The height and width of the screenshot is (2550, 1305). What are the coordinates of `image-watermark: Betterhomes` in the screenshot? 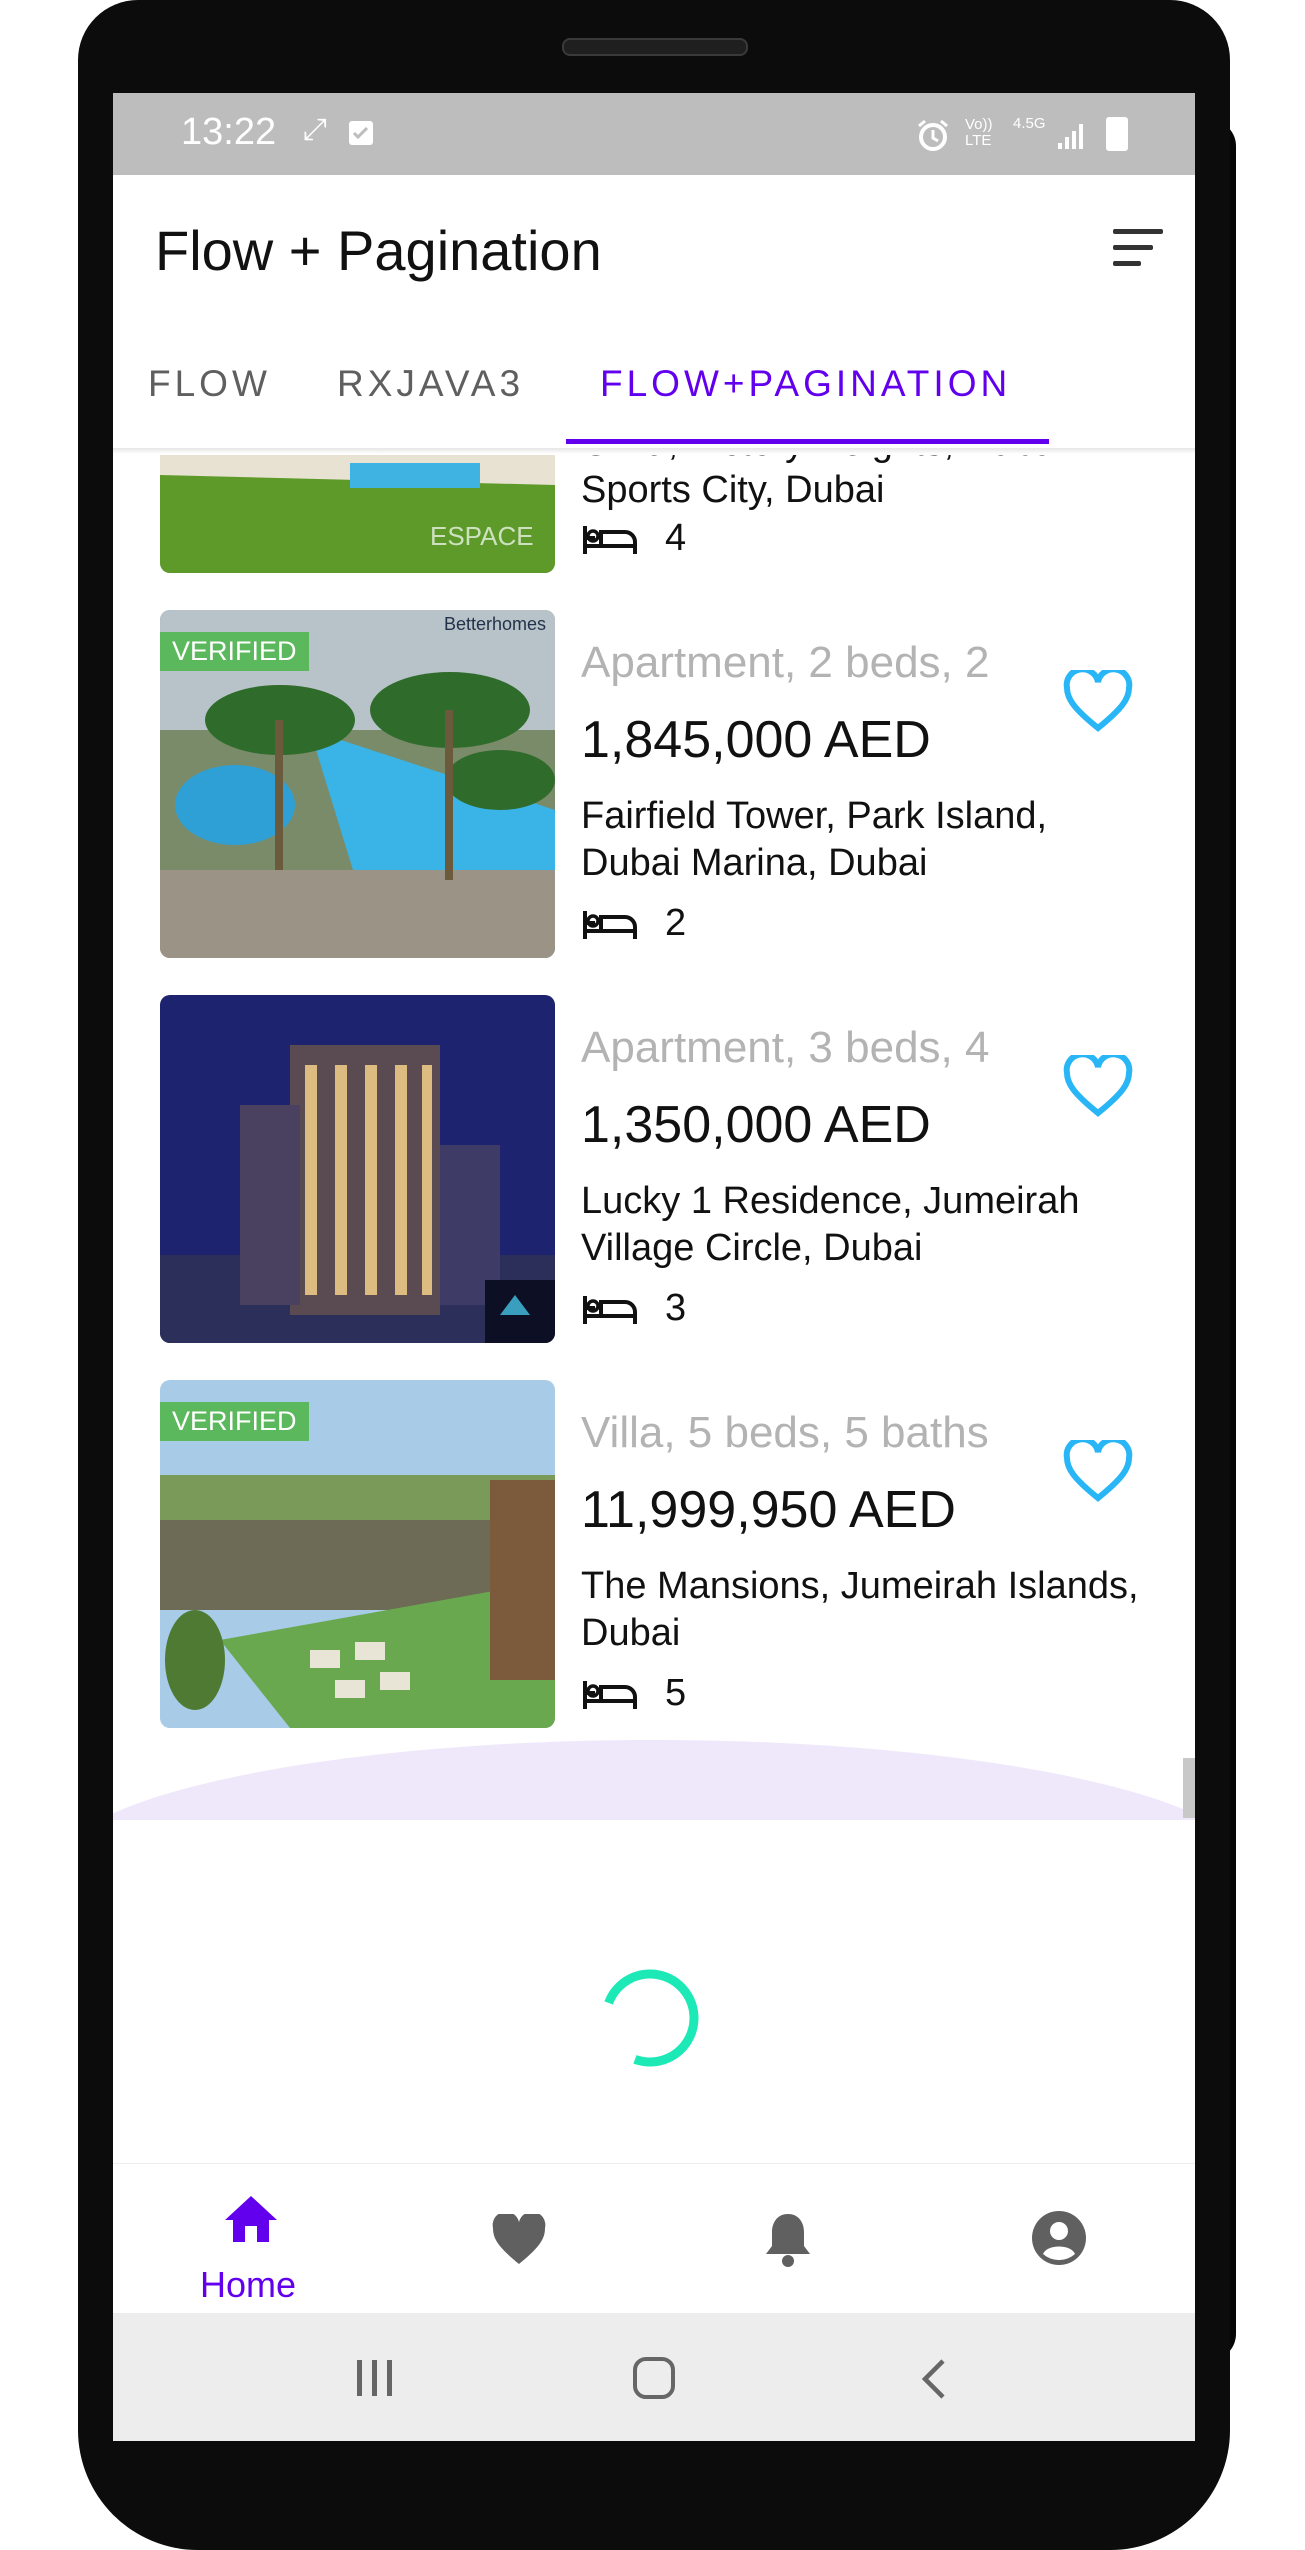 It's located at (495, 624).